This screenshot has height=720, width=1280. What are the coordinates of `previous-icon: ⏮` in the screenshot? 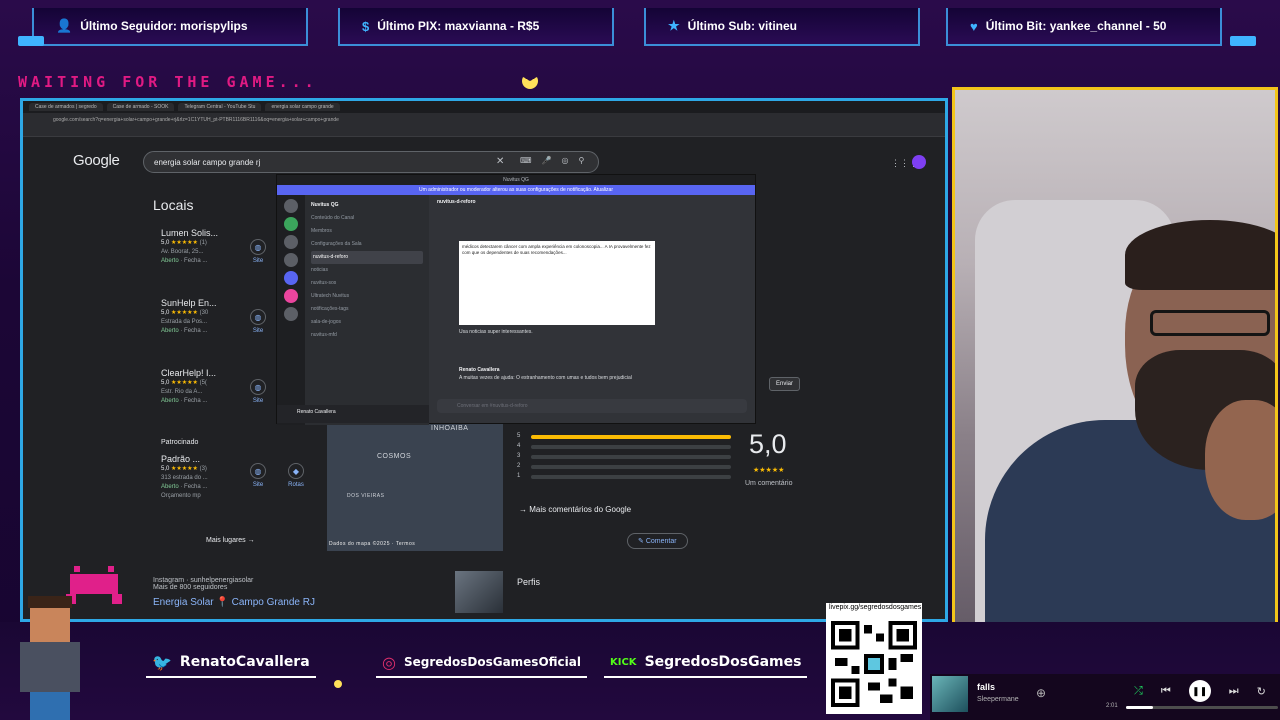 It's located at (1166, 691).